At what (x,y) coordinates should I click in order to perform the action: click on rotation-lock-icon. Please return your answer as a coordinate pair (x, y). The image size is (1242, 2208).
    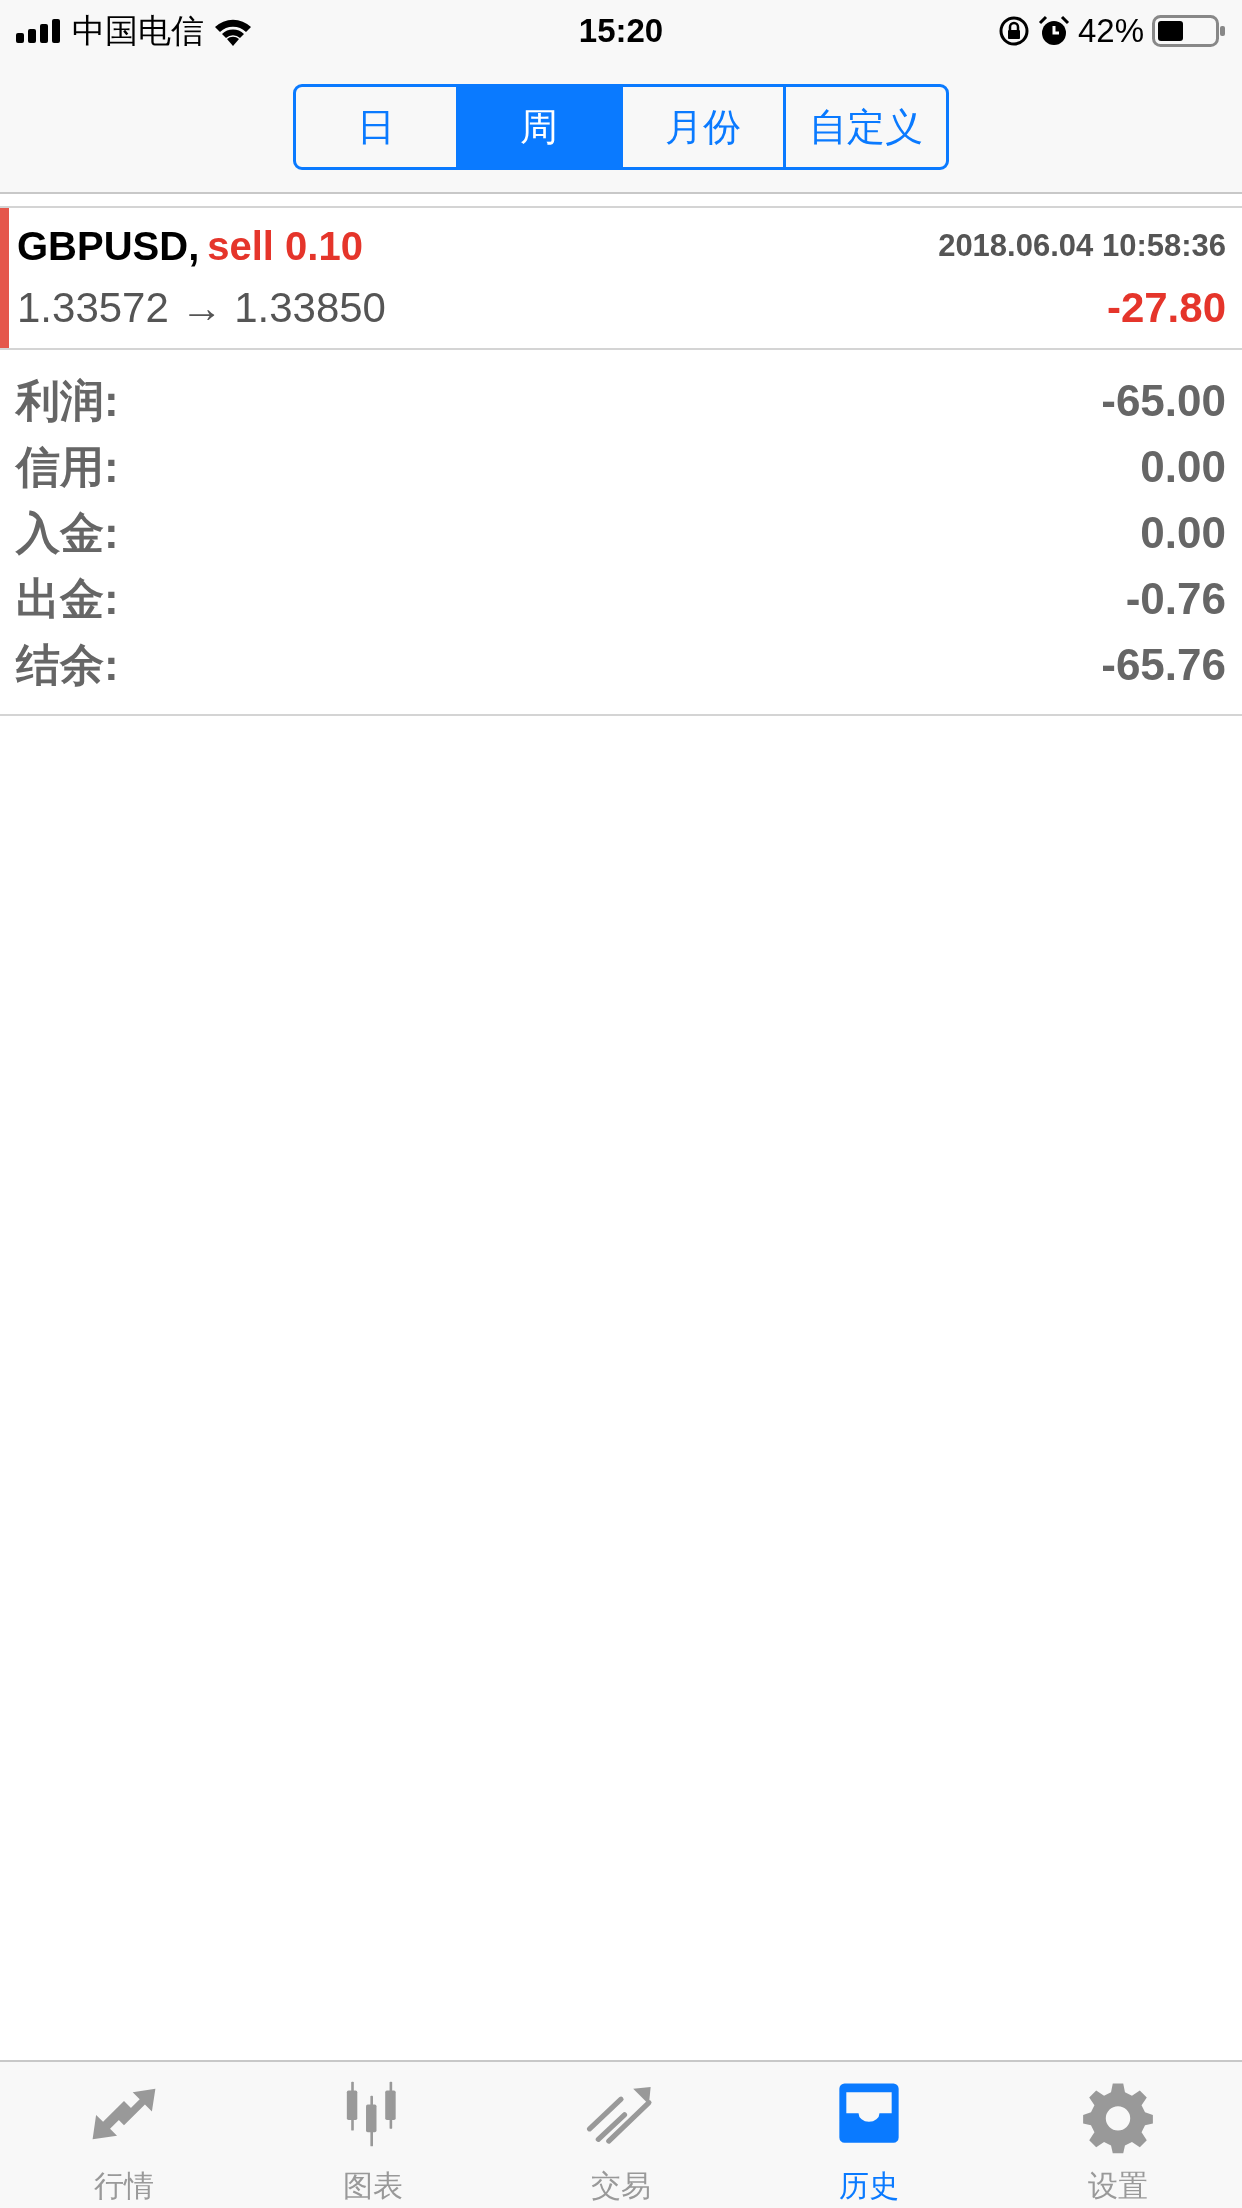
    Looking at the image, I should click on (1013, 31).